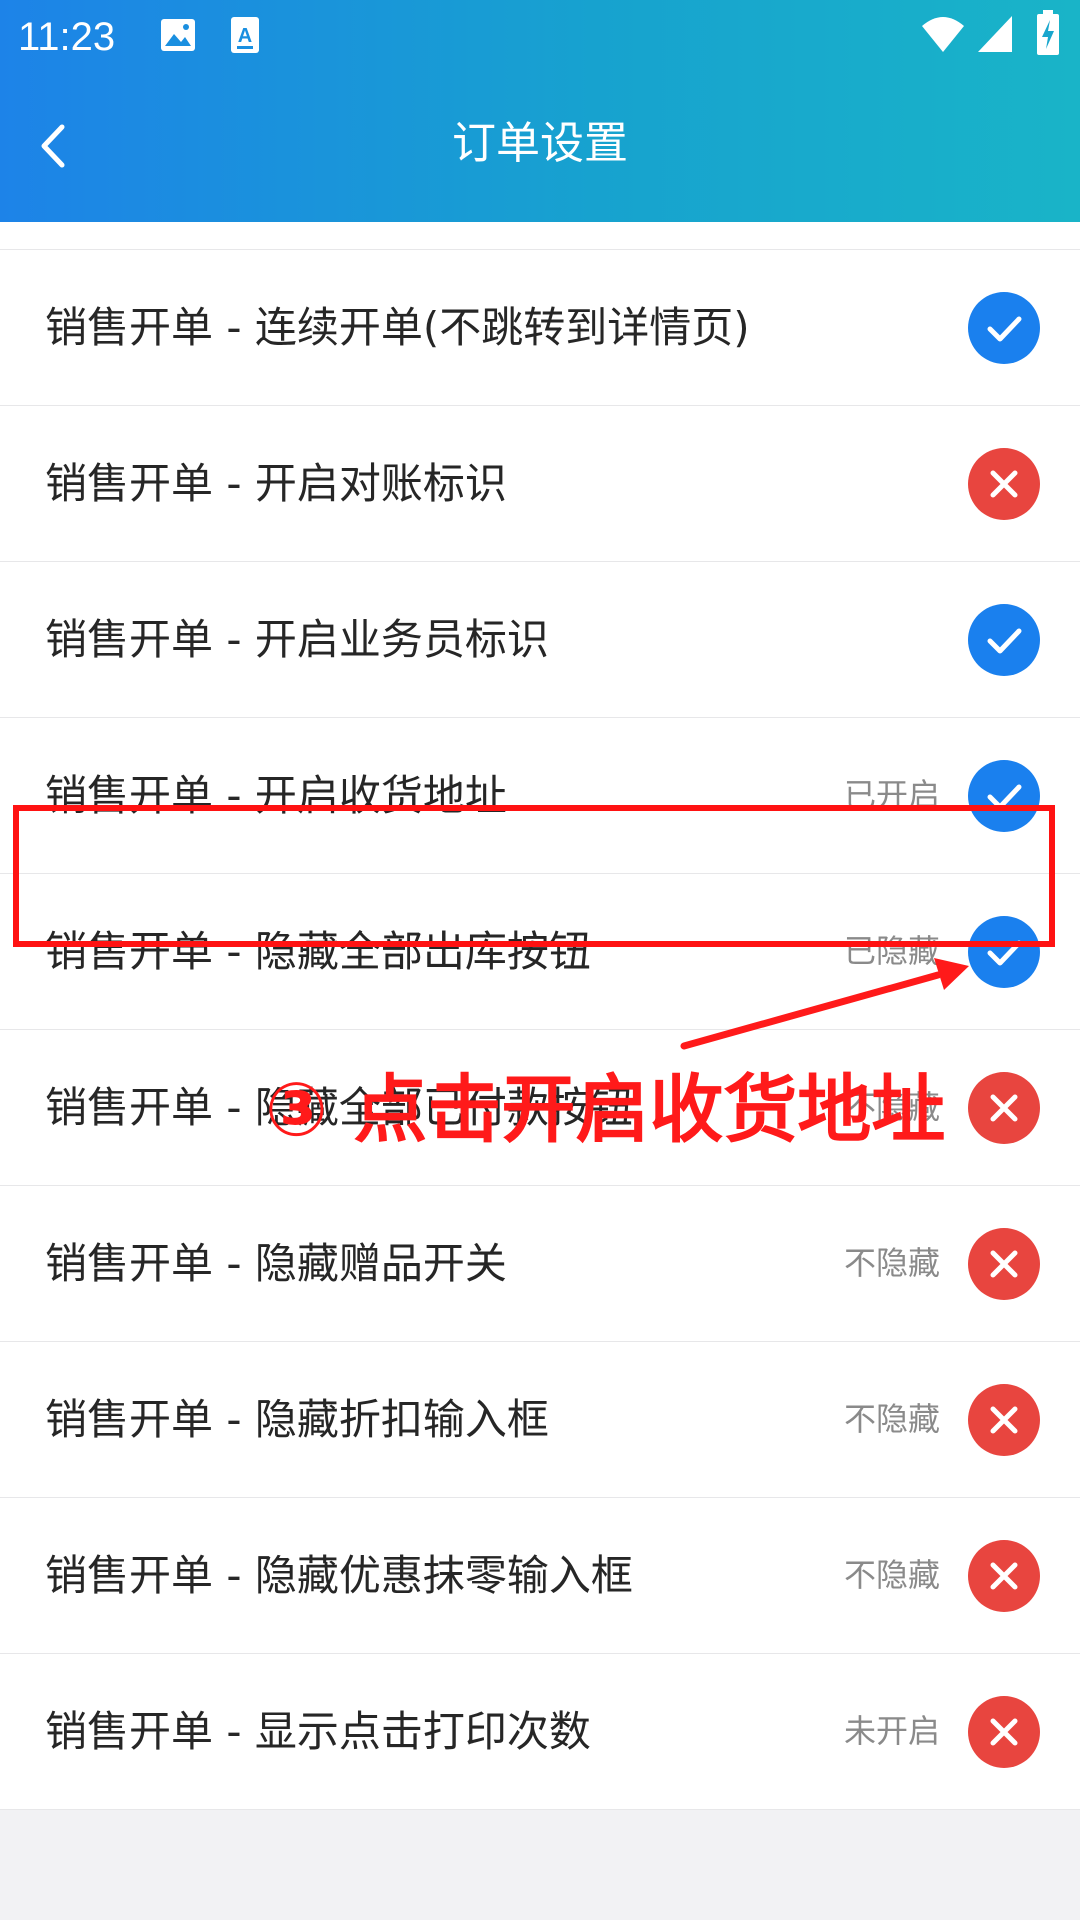 The image size is (1080, 1920). What do you see at coordinates (1048, 35) in the screenshot?
I see `battery-charging-icon` at bounding box center [1048, 35].